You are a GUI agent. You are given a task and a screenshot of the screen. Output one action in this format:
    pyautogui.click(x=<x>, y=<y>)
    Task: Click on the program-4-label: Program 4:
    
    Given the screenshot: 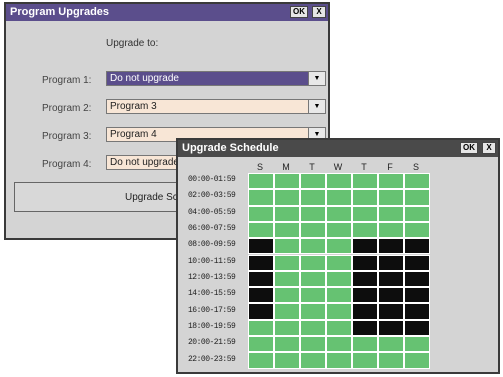 What is the action you would take?
    pyautogui.click(x=67, y=164)
    